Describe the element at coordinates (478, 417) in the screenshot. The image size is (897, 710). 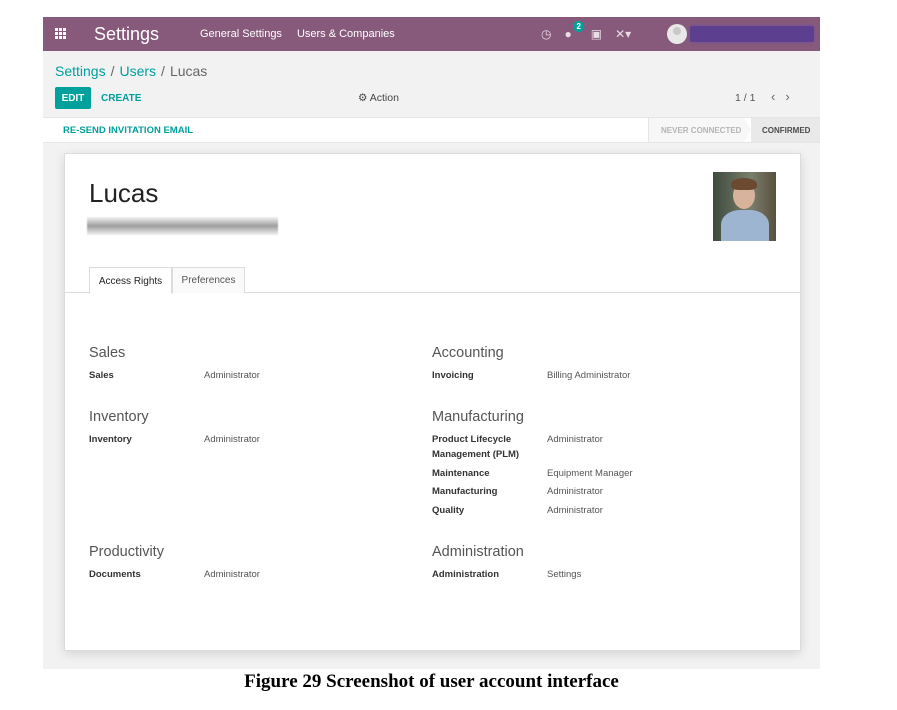
I see `group-title-manufacturing: Manufacturing` at that location.